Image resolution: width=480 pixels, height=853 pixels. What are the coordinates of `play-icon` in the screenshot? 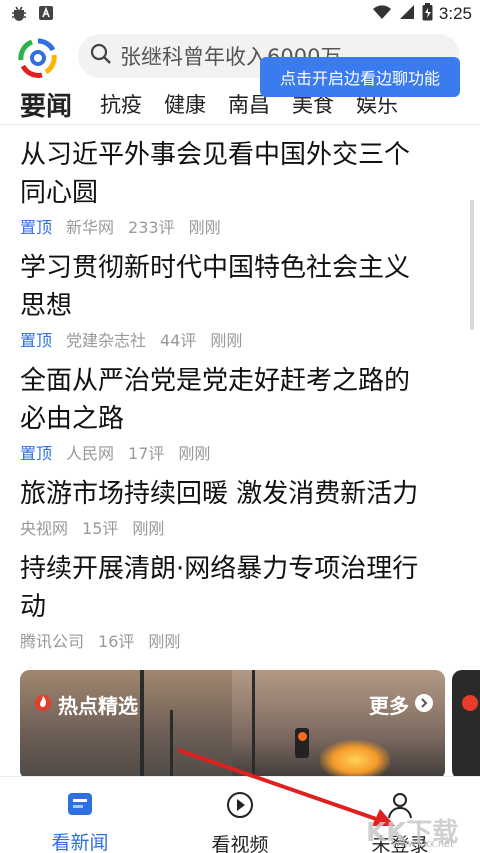 It's located at (240, 807).